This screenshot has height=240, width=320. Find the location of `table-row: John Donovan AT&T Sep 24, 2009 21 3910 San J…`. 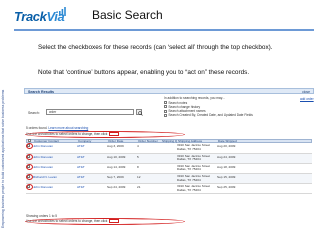

table-row: John Donovan AT&T Sep 24, 2009 21 3910 San J… is located at coordinates (169, 189).